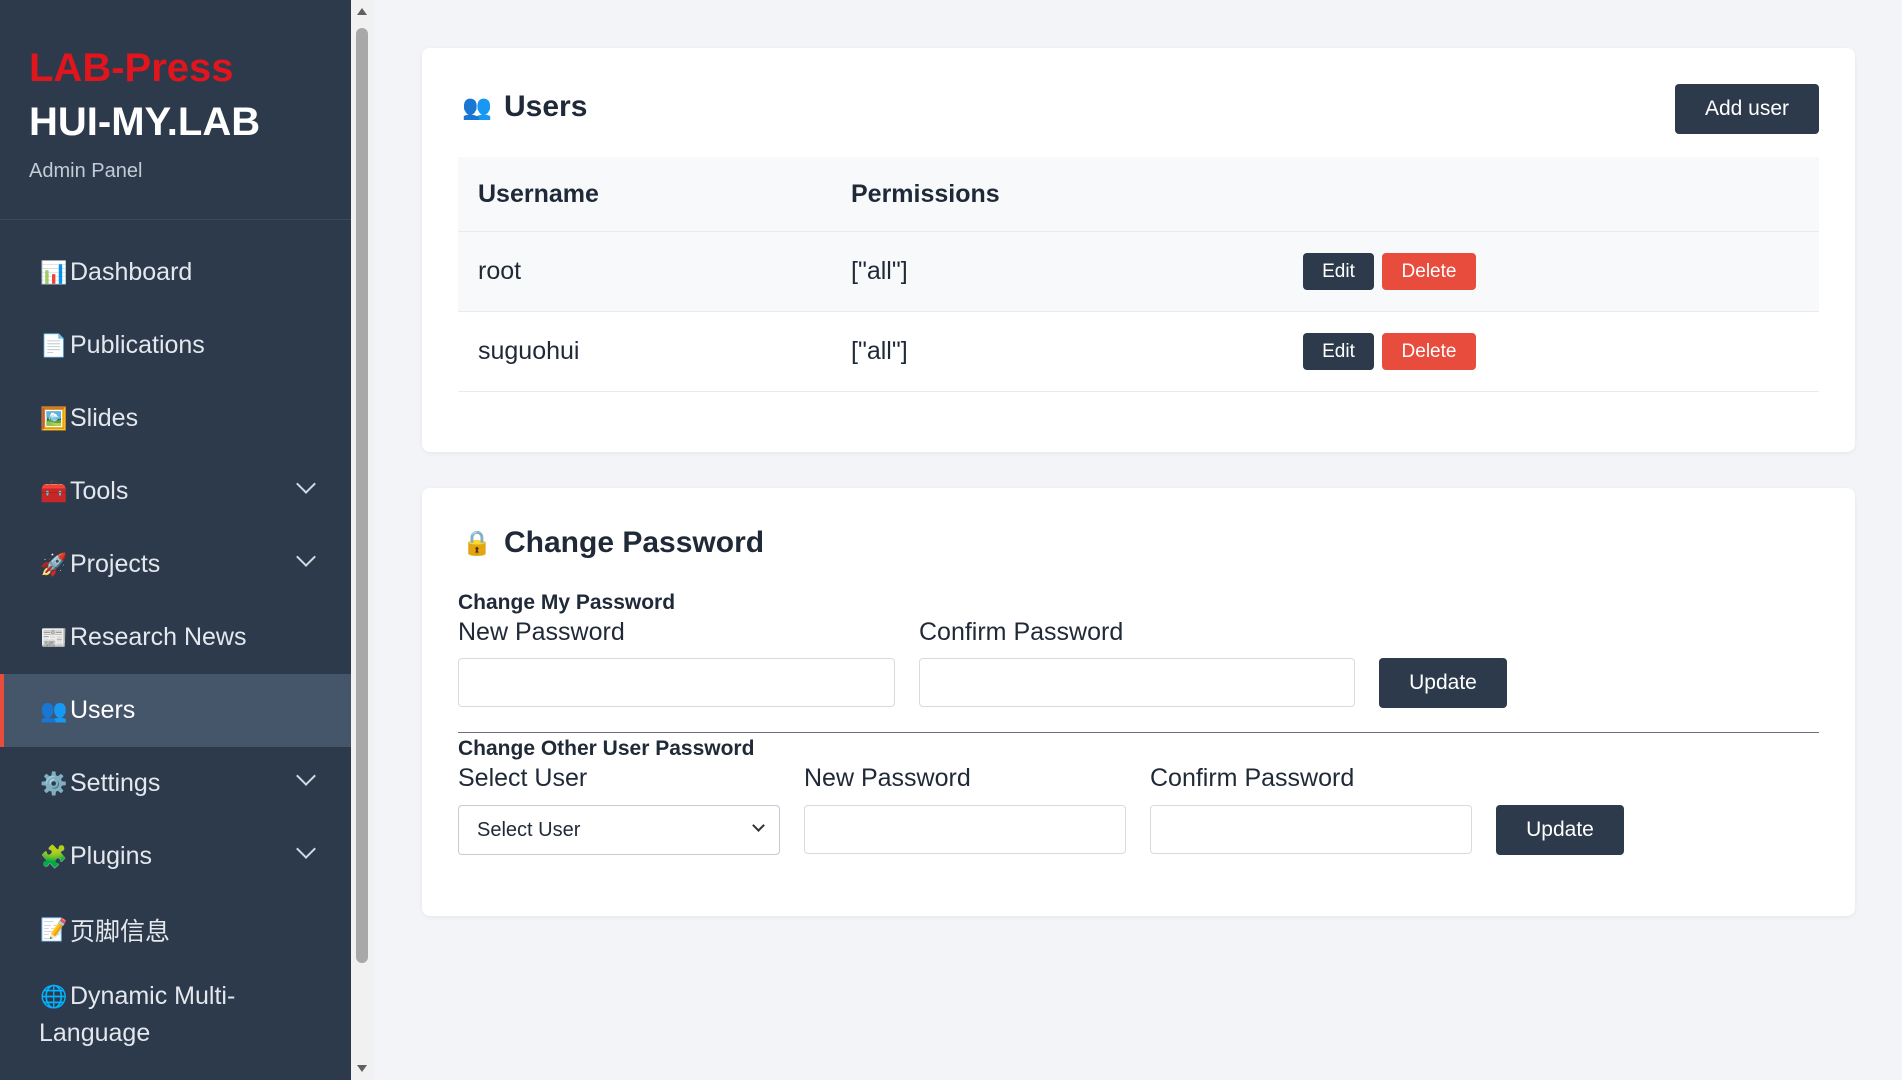 This screenshot has width=1902, height=1080. What do you see at coordinates (606, 748) in the screenshot?
I see `change-other-password-heading: Change Other User Password` at bounding box center [606, 748].